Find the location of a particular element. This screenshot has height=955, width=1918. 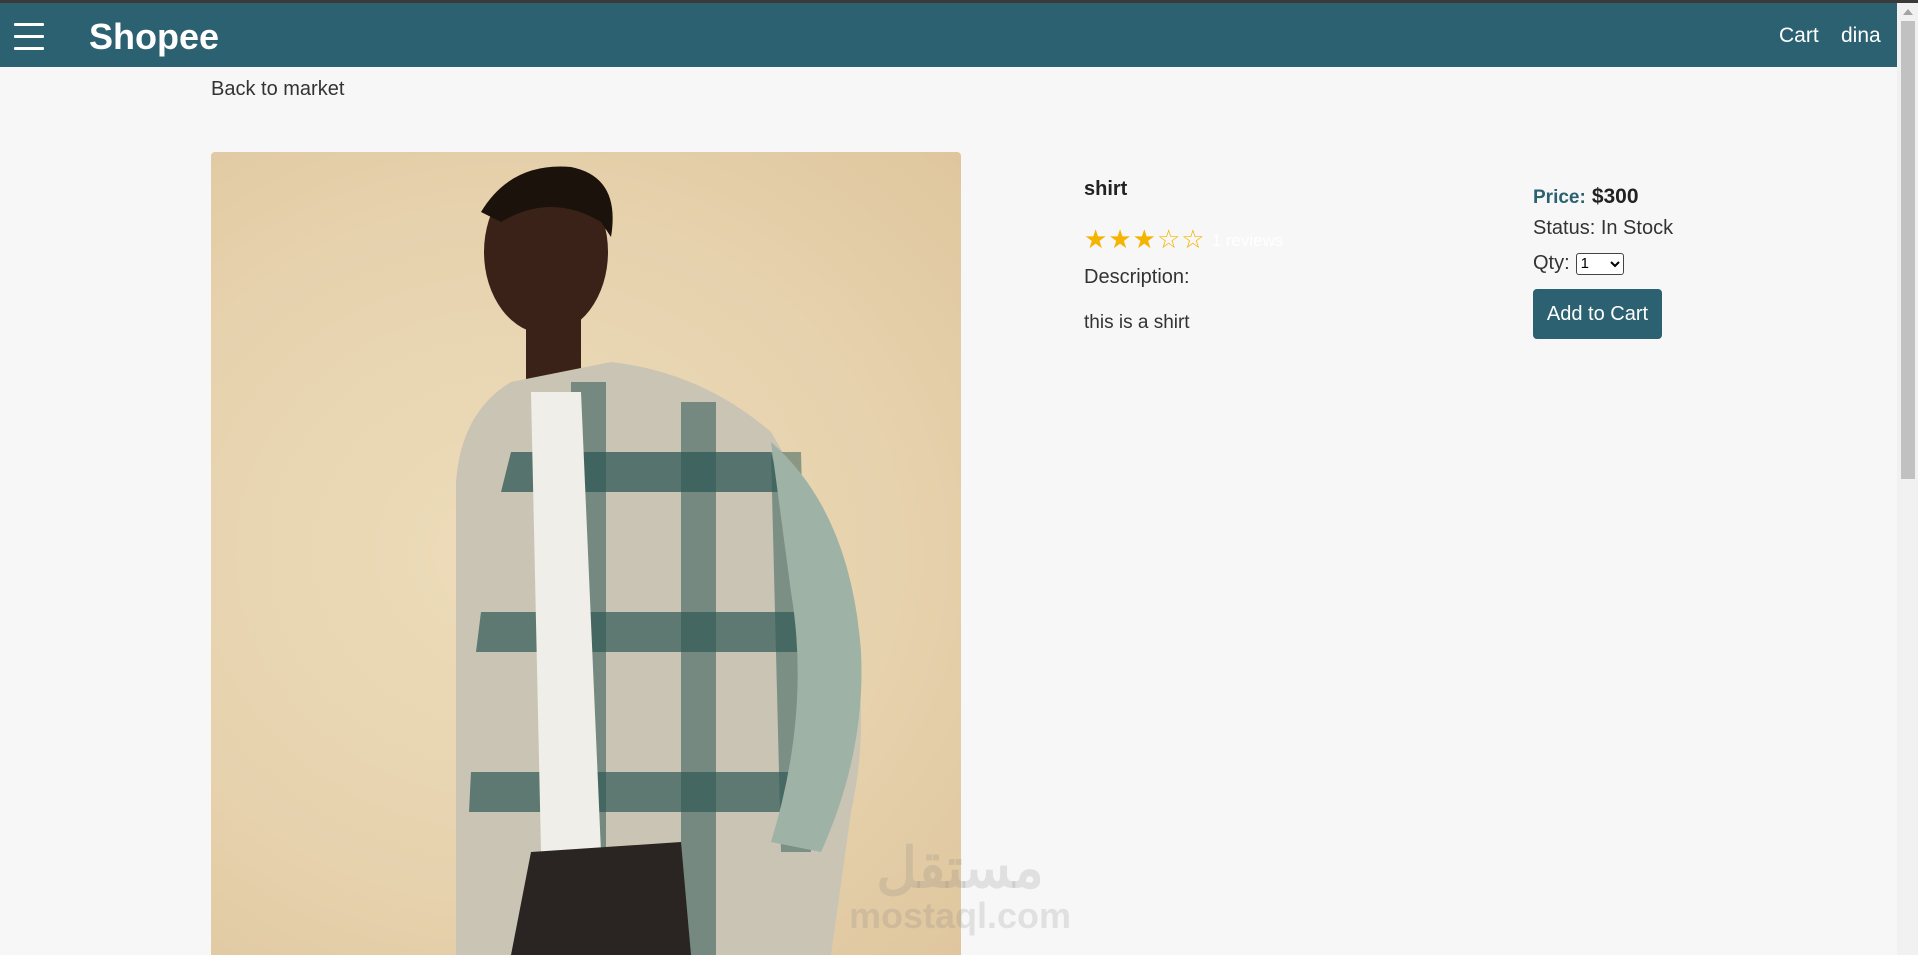

quantity-row: Qty: 1 is located at coordinates (1578, 263).